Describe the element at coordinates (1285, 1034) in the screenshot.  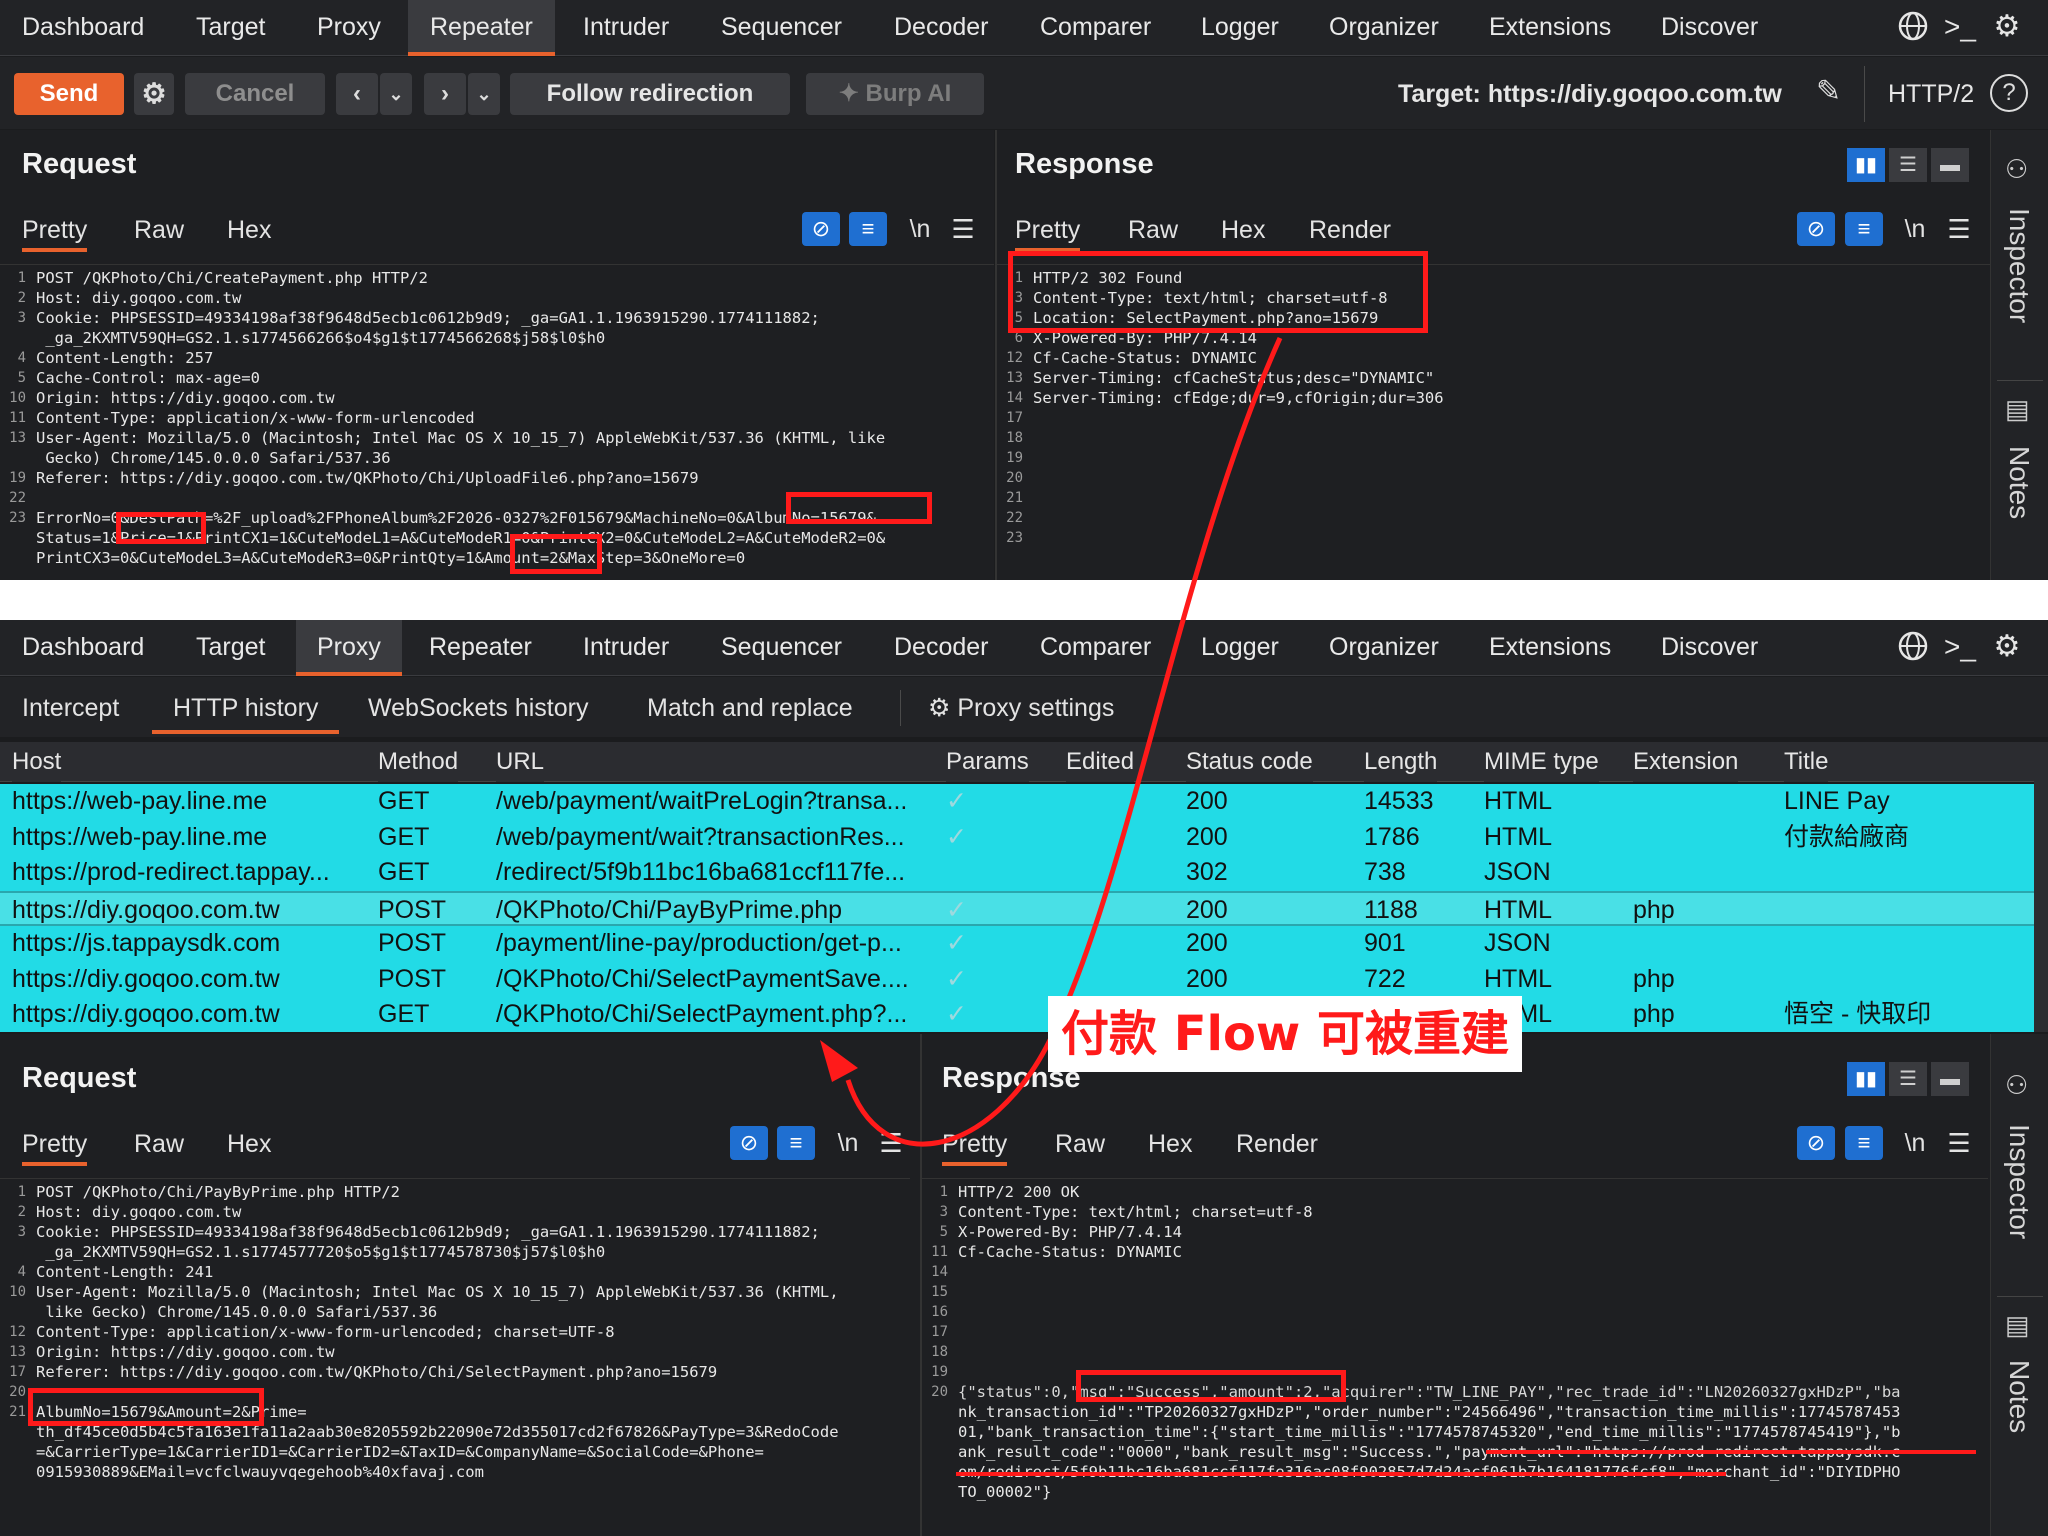
I see `annotation-label: 付款 Flow 可被重建` at that location.